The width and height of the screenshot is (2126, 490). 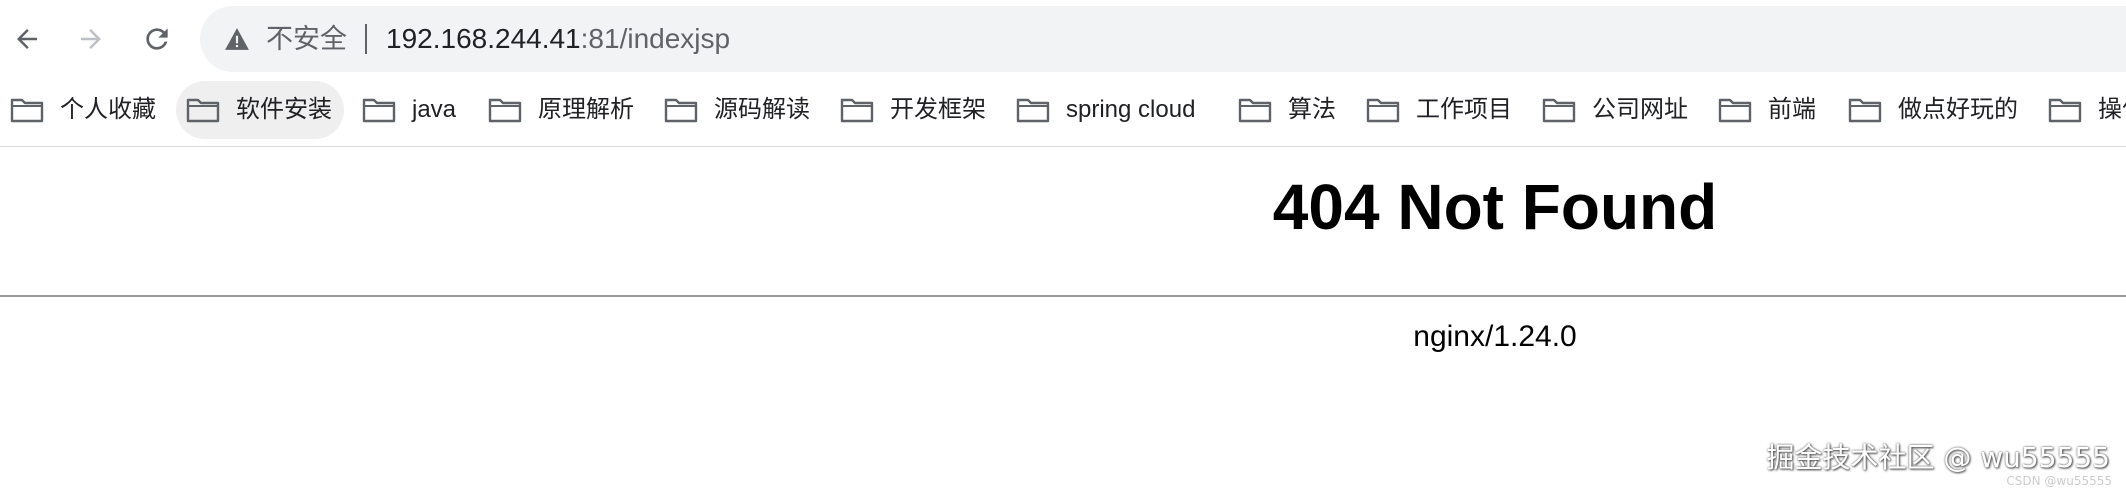 I want to click on url-text: 192.168.244.41:81/indexjsp, so click(x=558, y=39).